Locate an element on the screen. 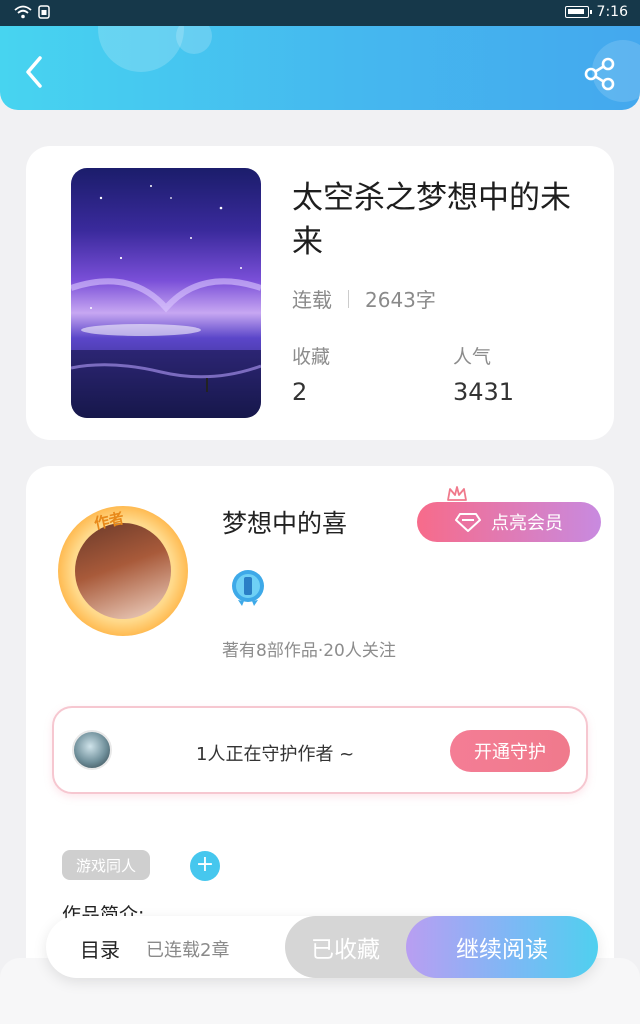  bottom-action-bar: 目录 已连载2章 已收藏 继续阅读 is located at coordinates (322, 947).